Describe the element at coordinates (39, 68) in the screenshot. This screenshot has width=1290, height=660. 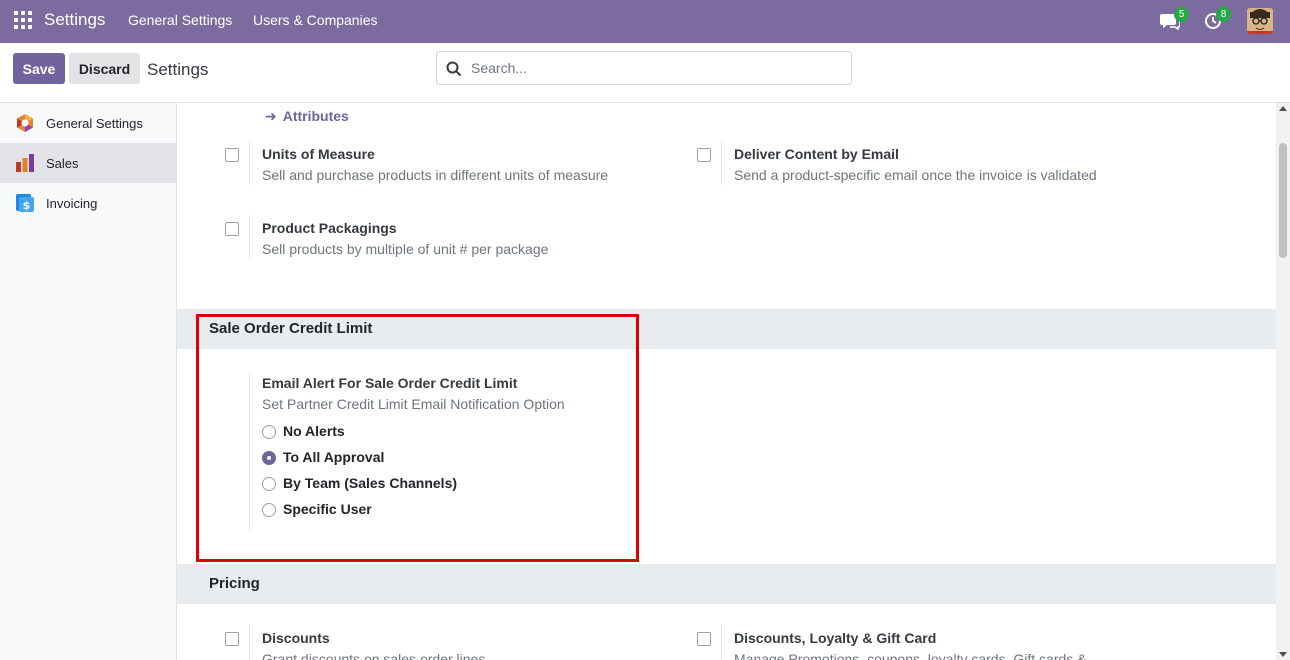
I see `save-button: Save` at that location.